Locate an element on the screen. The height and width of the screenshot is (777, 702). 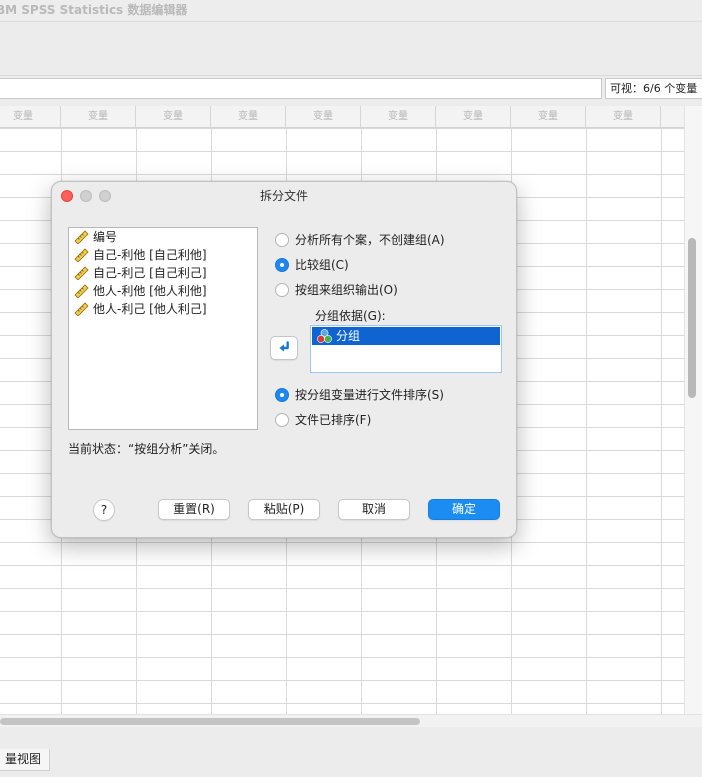
app-title: BM SPSS Statistics 数据编辑器 is located at coordinates (94, 10).